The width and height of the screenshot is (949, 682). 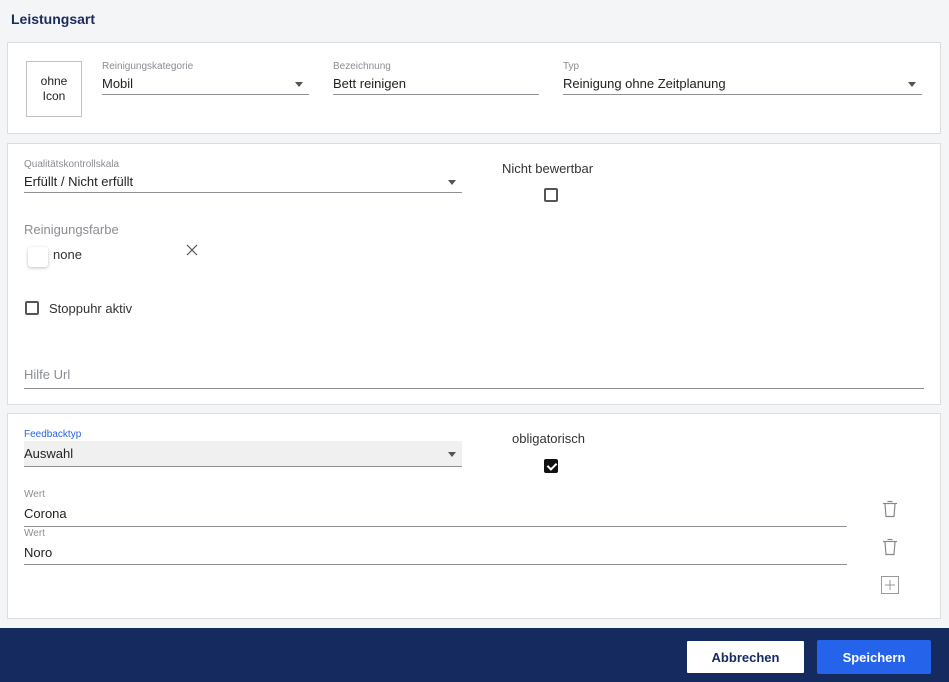 I want to click on feedback-value-text: Noro, so click(x=38, y=552).